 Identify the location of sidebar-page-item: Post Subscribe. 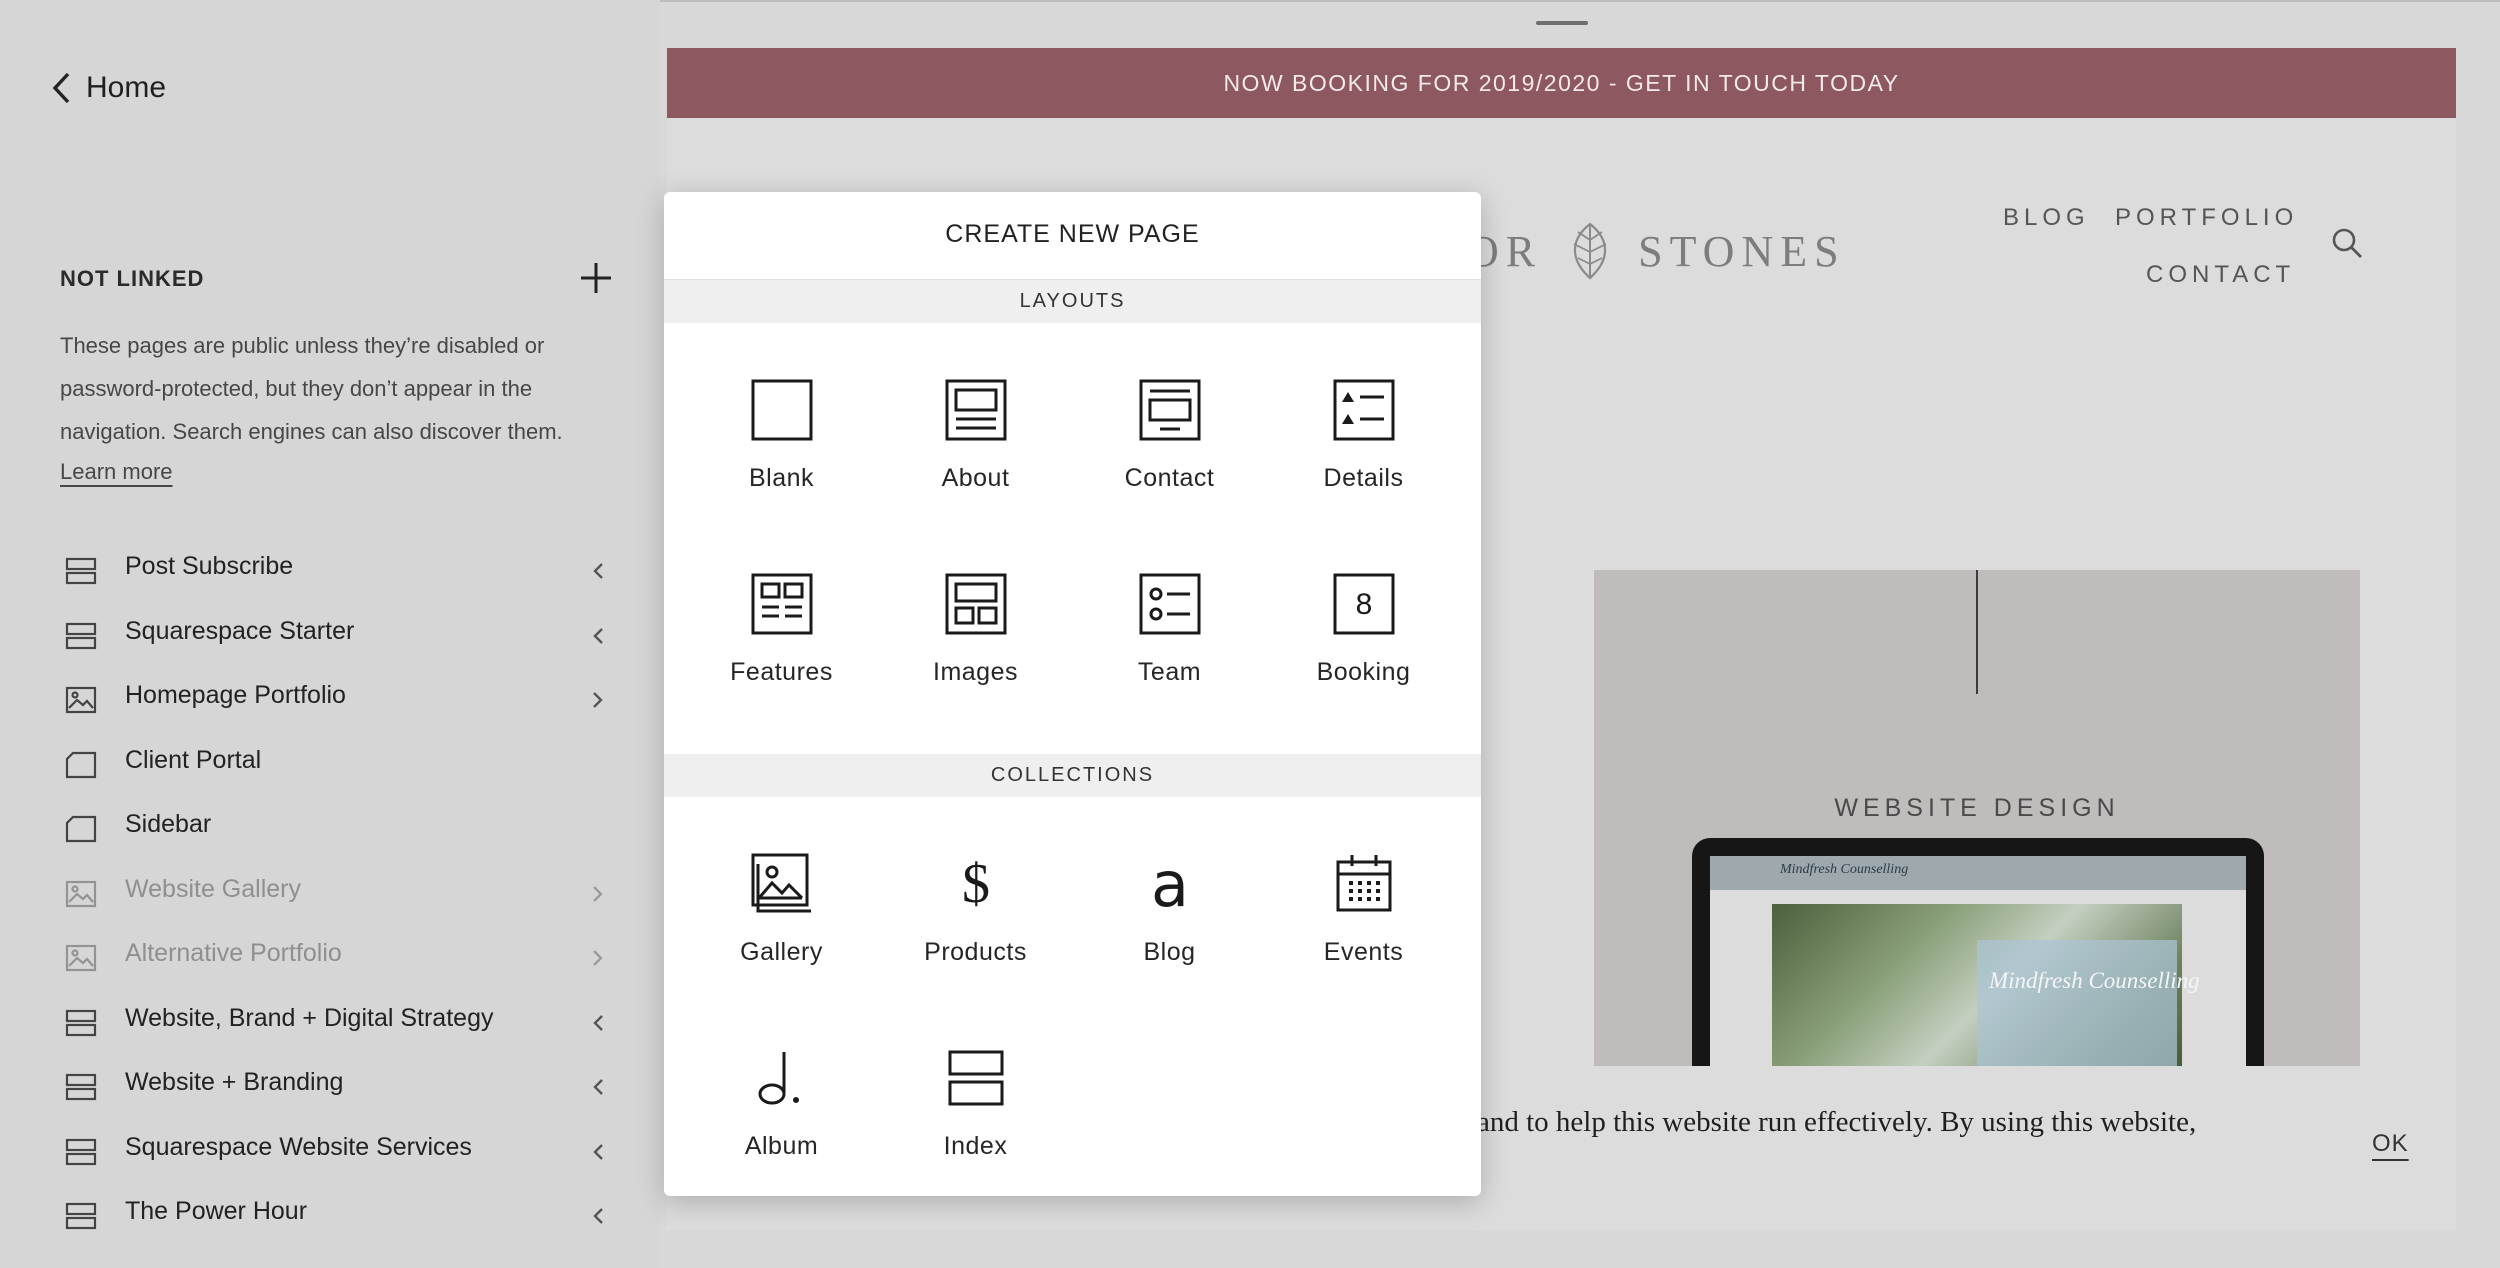
(330, 570).